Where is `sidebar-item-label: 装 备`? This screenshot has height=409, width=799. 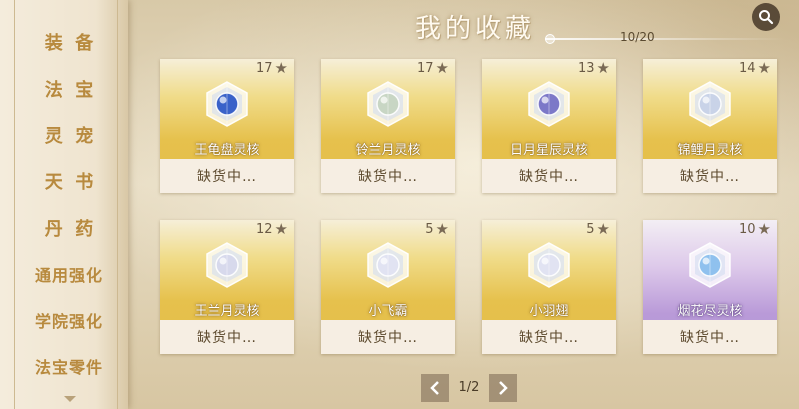 sidebar-item-label: 装 备 is located at coordinates (69, 43).